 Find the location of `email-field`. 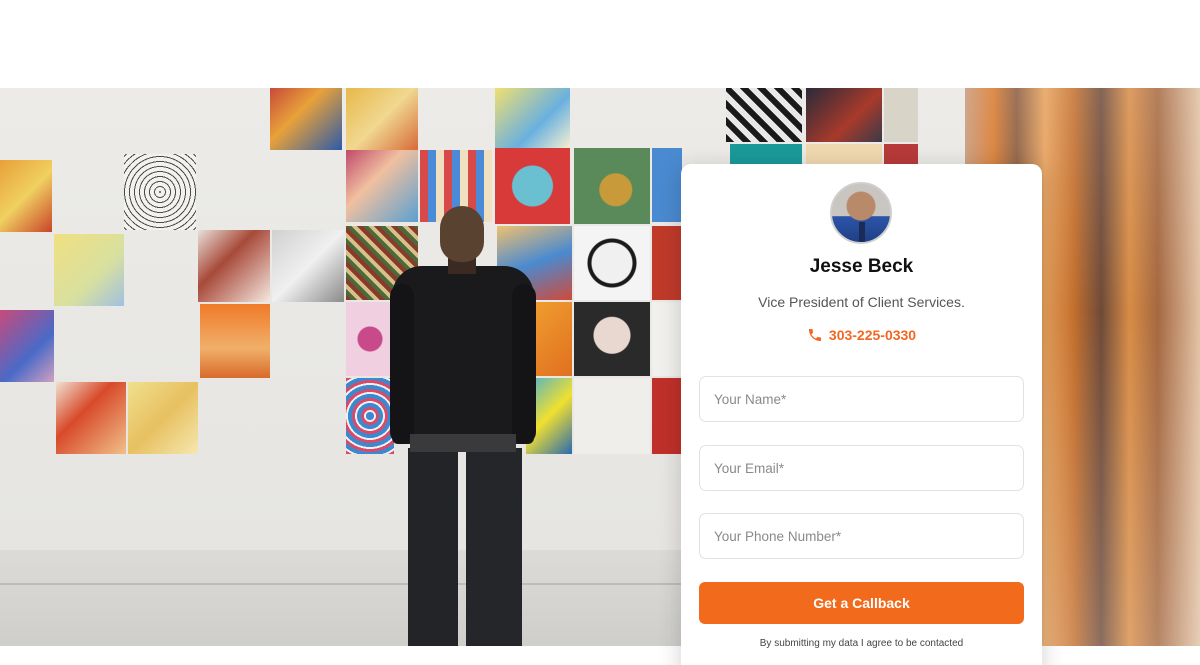

email-field is located at coordinates (861, 468).